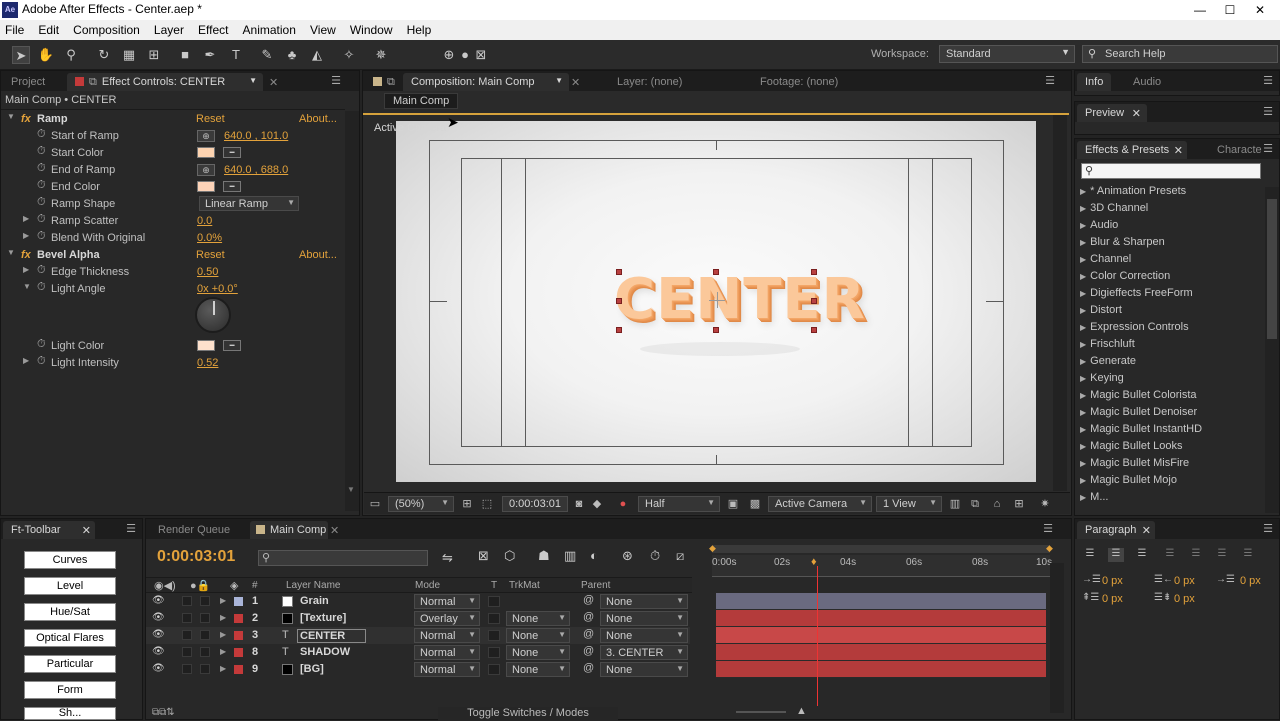 This screenshot has height=721, width=1280. What do you see at coordinates (627, 556) in the screenshot?
I see `brainstorm-icon: ⊛` at bounding box center [627, 556].